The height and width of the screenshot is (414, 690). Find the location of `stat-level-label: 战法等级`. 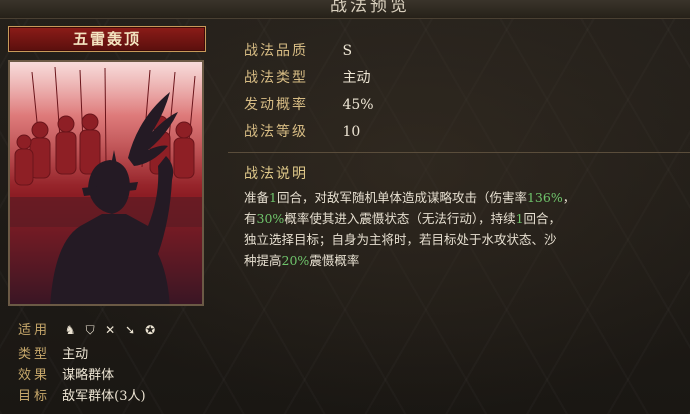

stat-level-label: 战法等级 is located at coordinates (276, 132).